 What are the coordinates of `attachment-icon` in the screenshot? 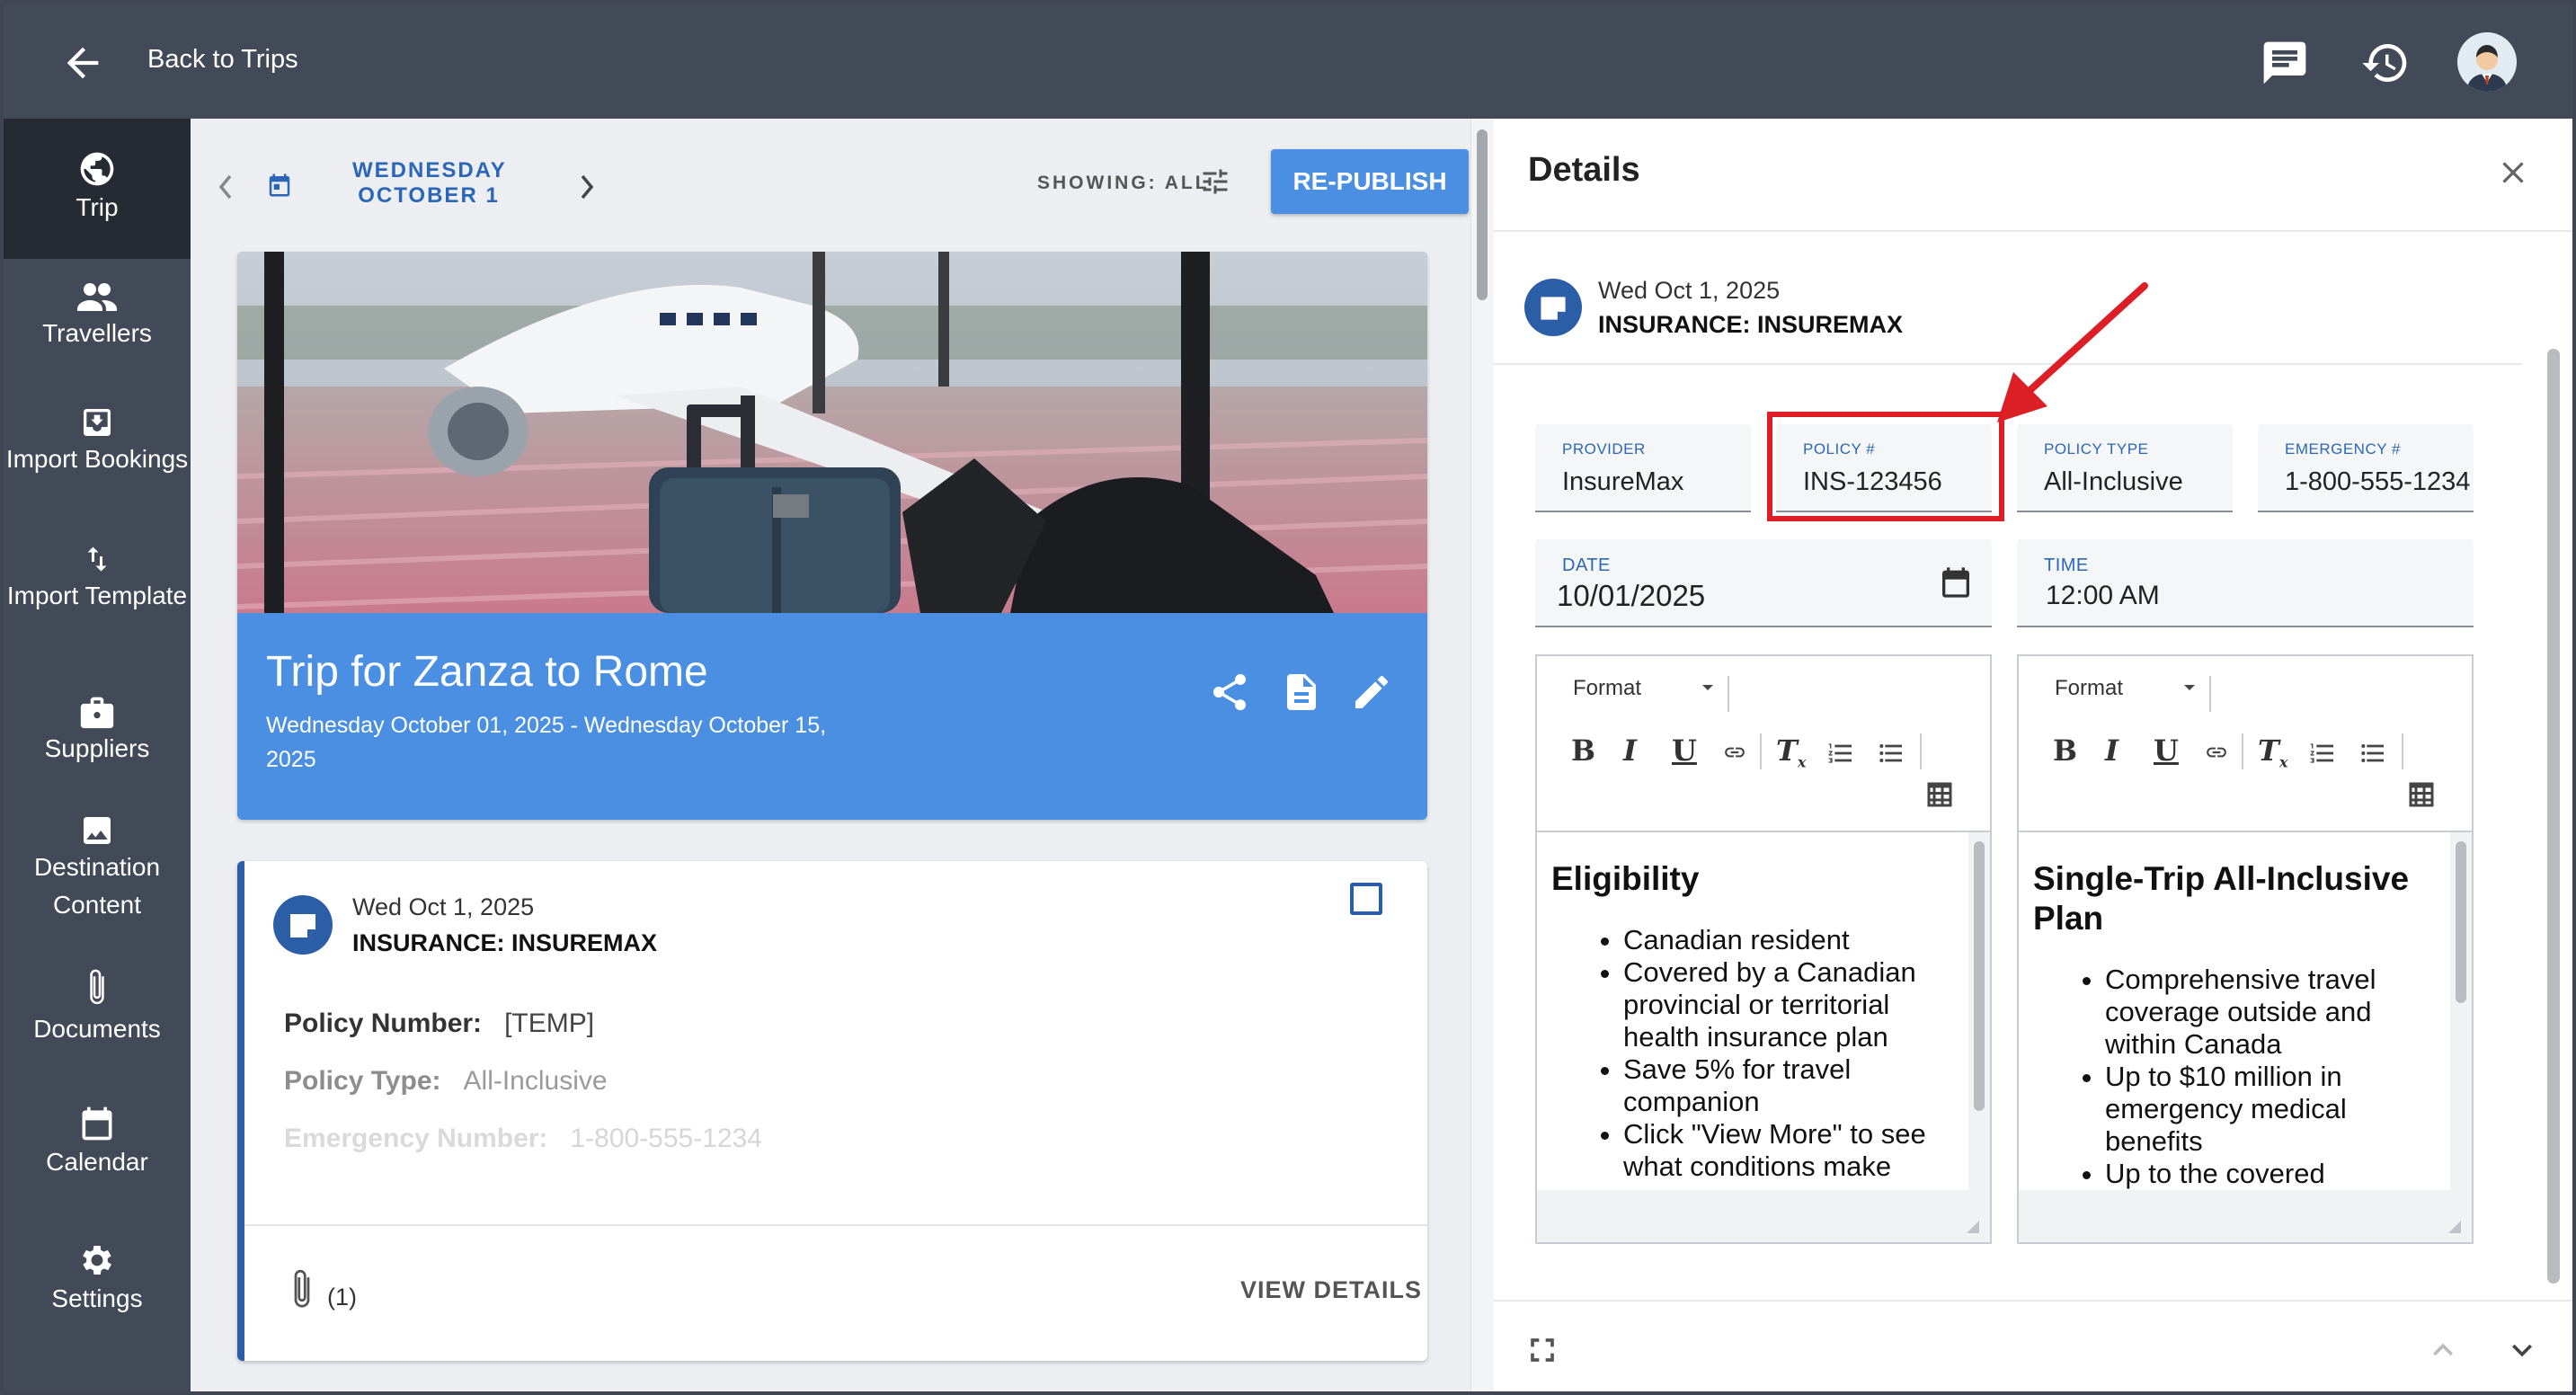 It's located at (302, 1290).